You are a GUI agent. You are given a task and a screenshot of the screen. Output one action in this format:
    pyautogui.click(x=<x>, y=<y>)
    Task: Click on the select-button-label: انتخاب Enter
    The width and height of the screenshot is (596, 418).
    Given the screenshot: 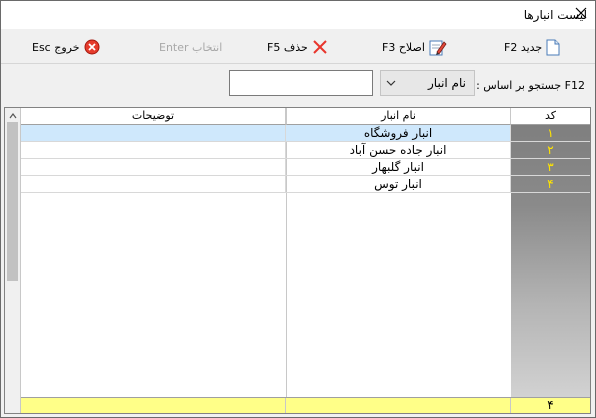 What is the action you would take?
    pyautogui.click(x=191, y=47)
    